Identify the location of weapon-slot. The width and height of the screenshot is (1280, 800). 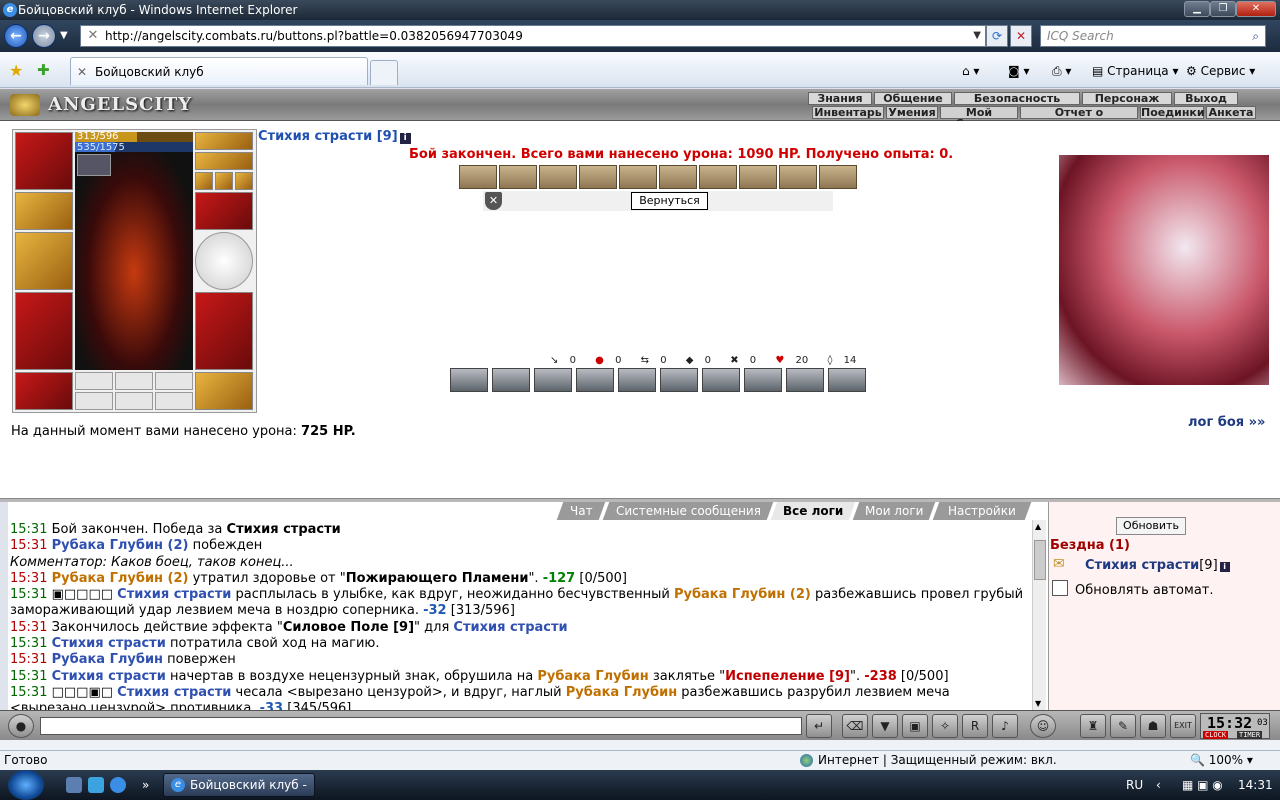
(44, 261).